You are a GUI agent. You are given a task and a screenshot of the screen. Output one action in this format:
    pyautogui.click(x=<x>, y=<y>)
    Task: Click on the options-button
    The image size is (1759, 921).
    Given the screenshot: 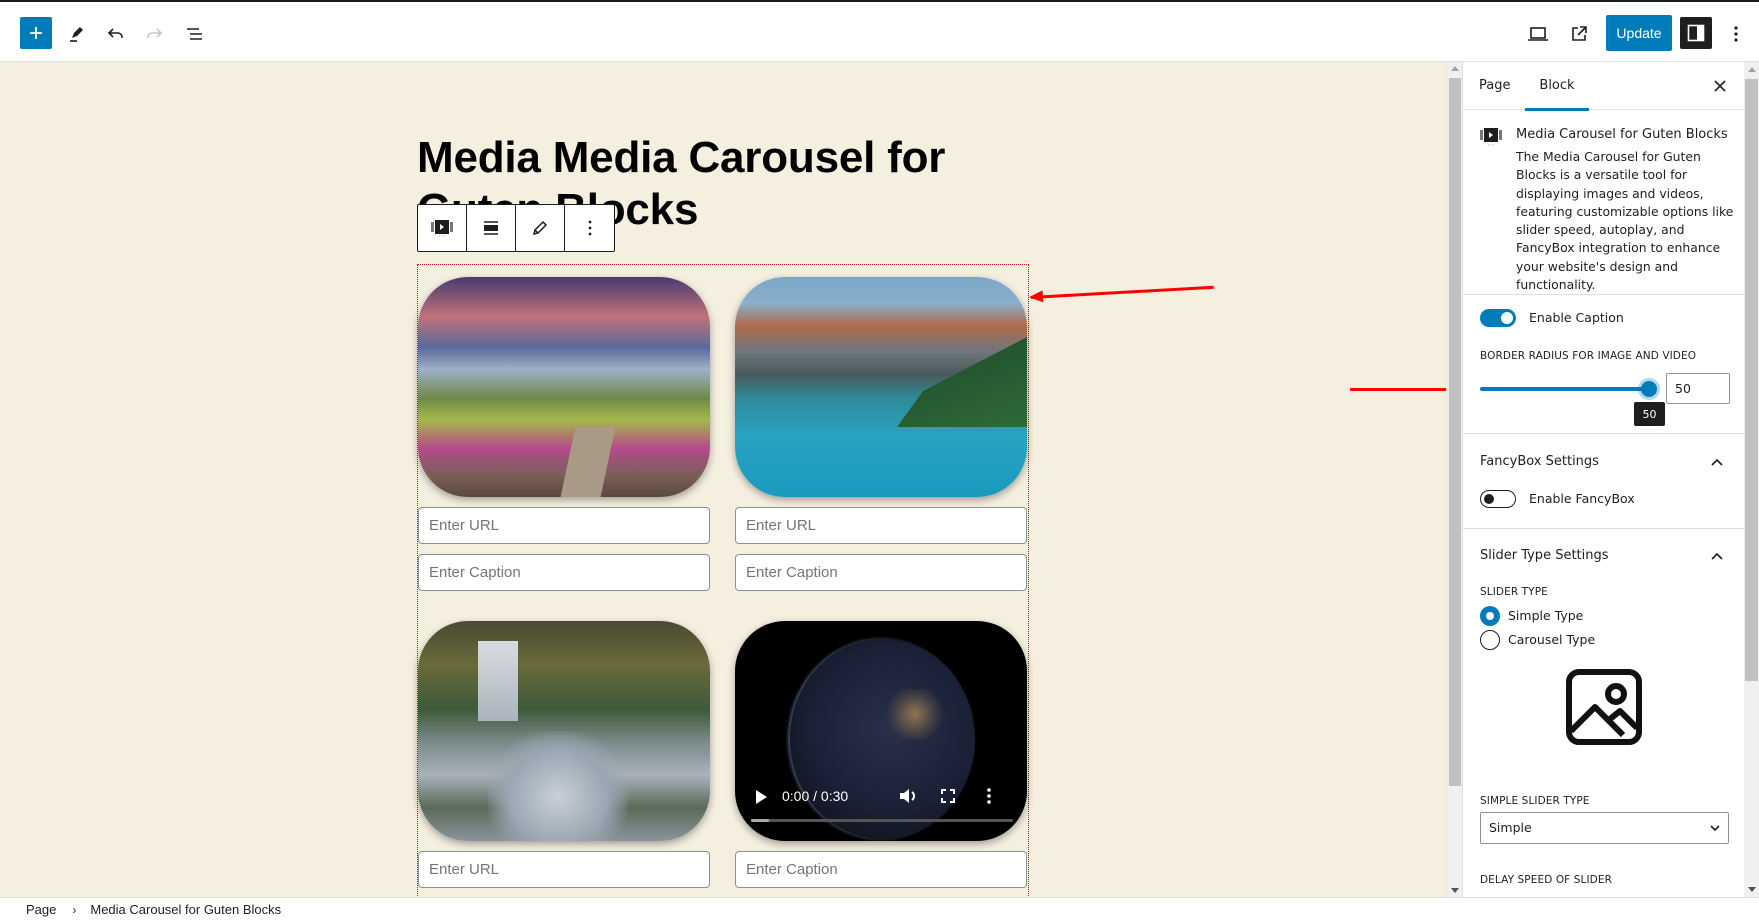 What is the action you would take?
    pyautogui.click(x=1736, y=34)
    